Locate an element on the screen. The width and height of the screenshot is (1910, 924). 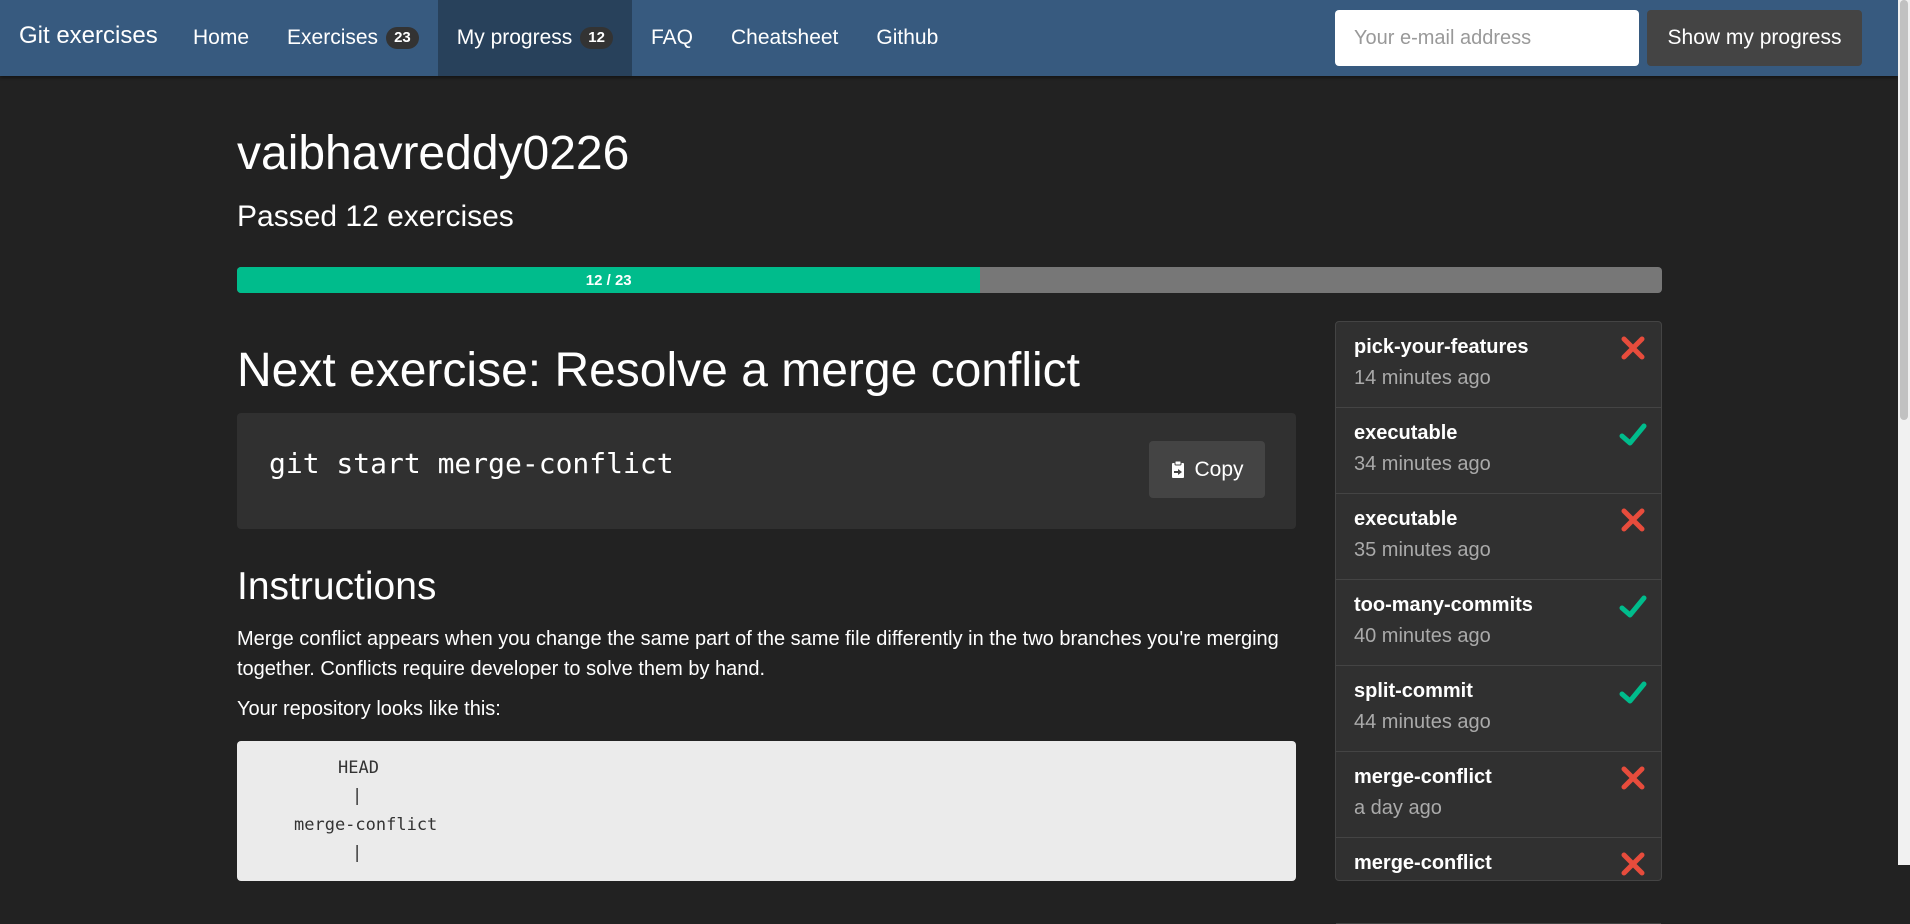
nav-my-progress: My progress 12 is located at coordinates (534, 38).